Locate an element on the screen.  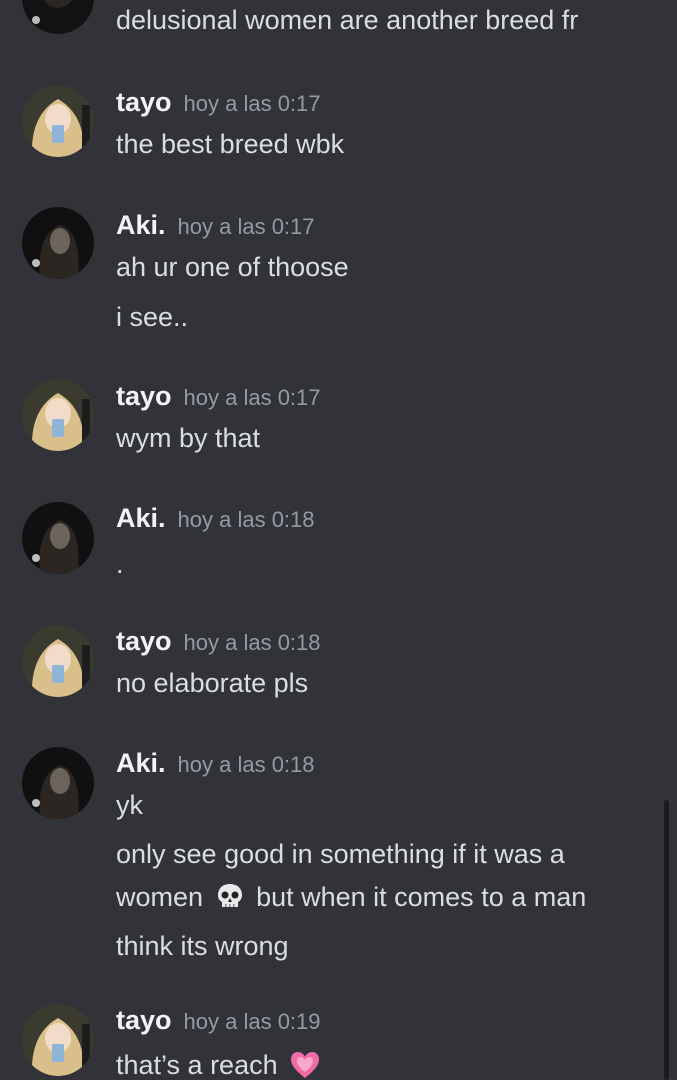
message-header: Aki. hoy a las 0:17 is located at coordinates (215, 225).